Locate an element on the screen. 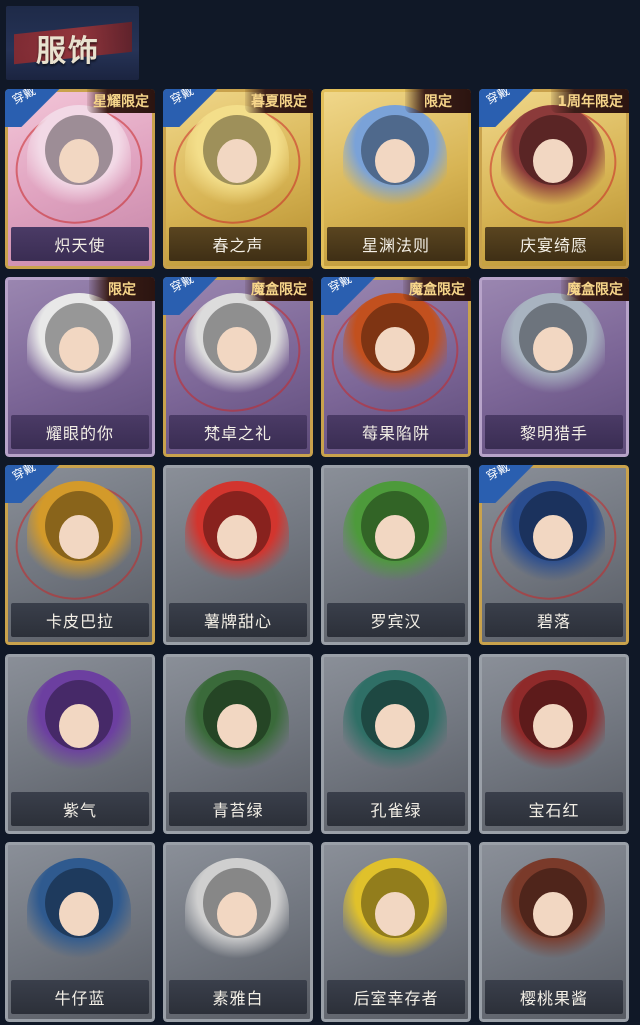 This screenshot has height=1025, width=640. costume-card: 薯牌甜心 is located at coordinates (238, 555).